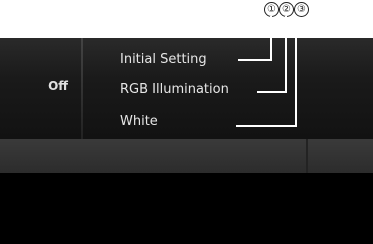  I want to click on callout-1: ①, so click(271, 9).